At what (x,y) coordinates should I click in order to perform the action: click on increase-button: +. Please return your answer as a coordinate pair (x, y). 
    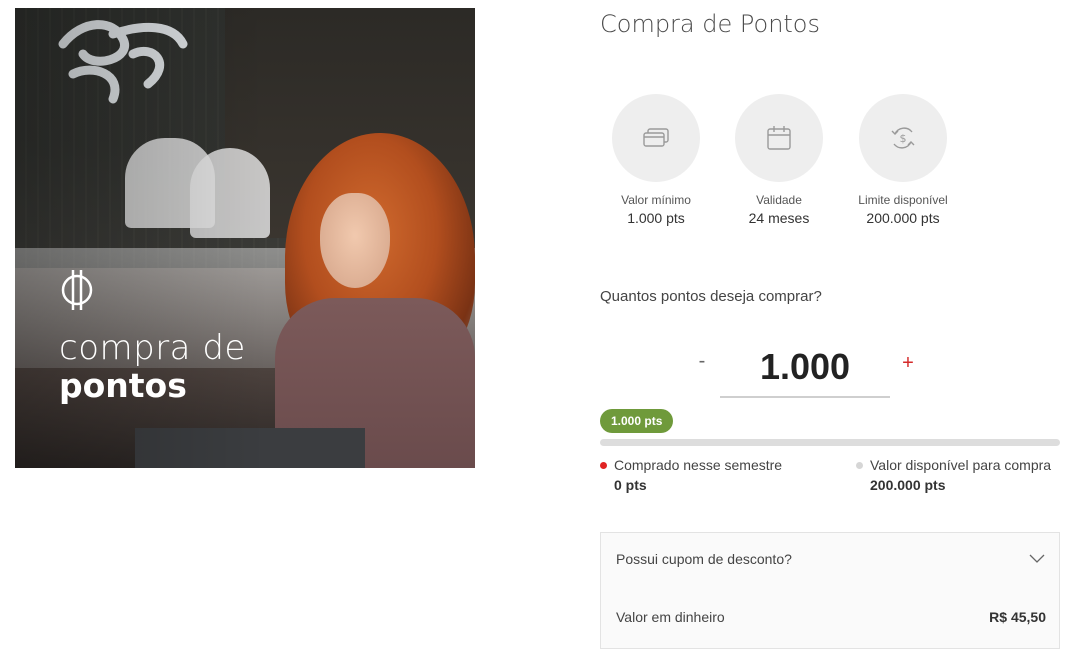
    Looking at the image, I should click on (908, 363).